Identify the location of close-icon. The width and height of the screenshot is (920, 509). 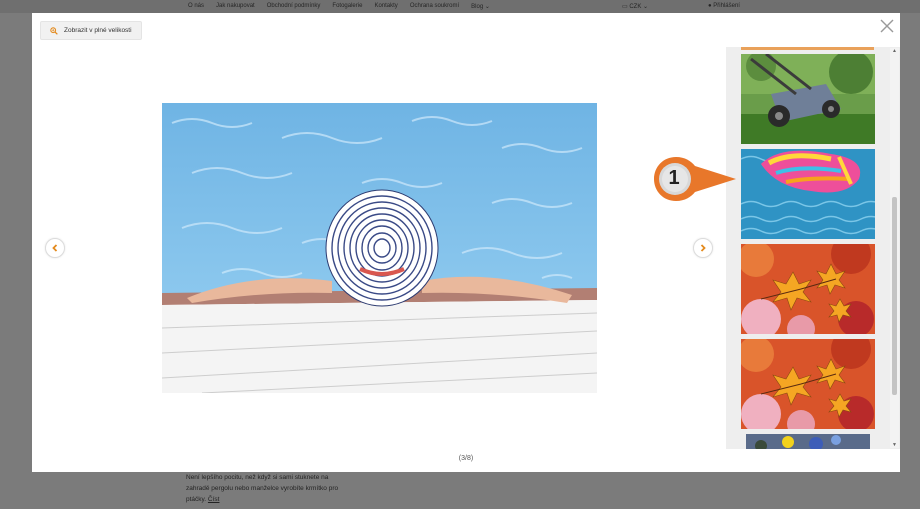
(887, 26).